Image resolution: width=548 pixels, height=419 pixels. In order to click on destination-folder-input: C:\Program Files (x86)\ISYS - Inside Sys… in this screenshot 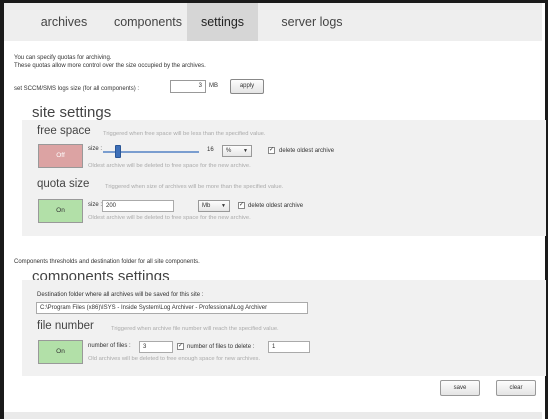, I will do `click(172, 308)`.